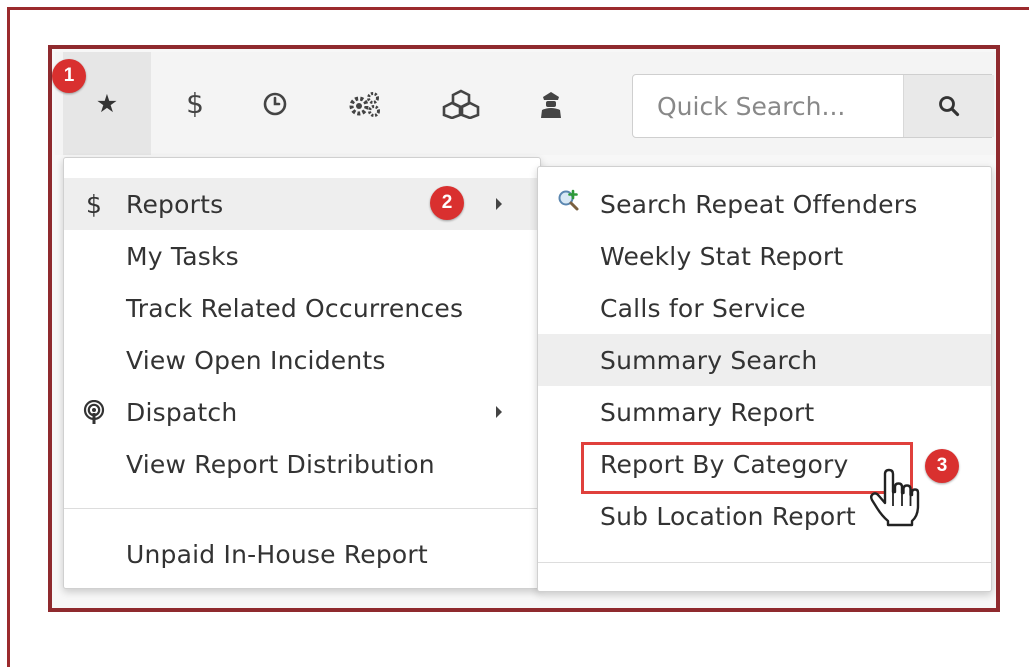  What do you see at coordinates (302, 412) in the screenshot?
I see `menu-item-dispatch: Dispatch` at bounding box center [302, 412].